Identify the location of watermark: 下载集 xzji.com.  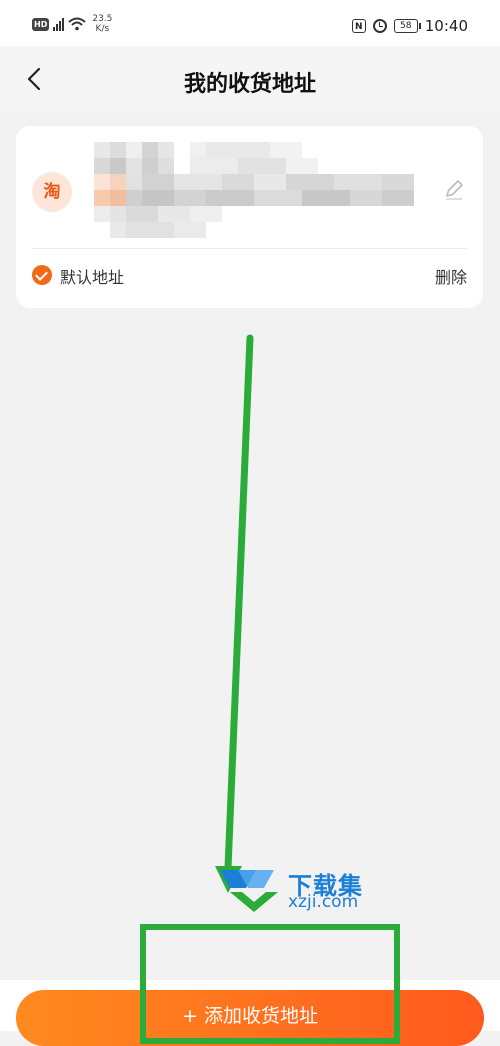
(296, 890).